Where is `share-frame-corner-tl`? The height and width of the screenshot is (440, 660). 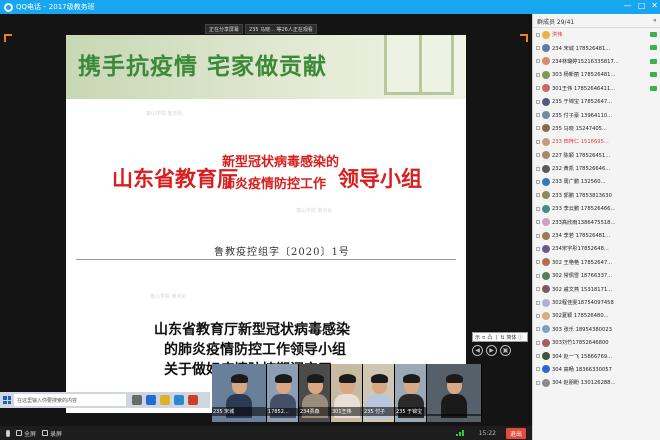
share-frame-corner-tl is located at coordinates (8, 38).